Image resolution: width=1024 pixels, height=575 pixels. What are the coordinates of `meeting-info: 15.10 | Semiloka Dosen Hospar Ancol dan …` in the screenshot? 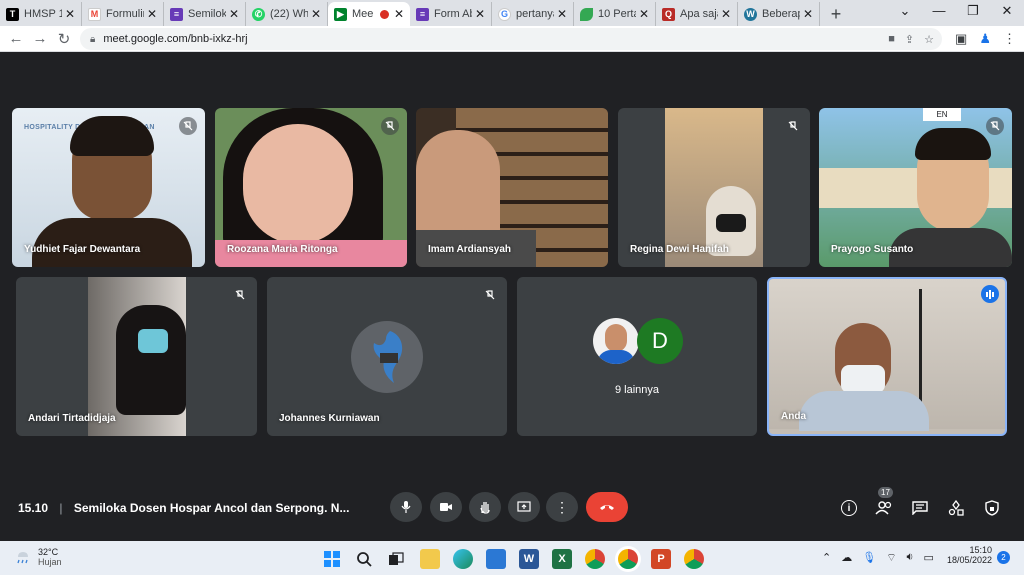 It's located at (183, 508).